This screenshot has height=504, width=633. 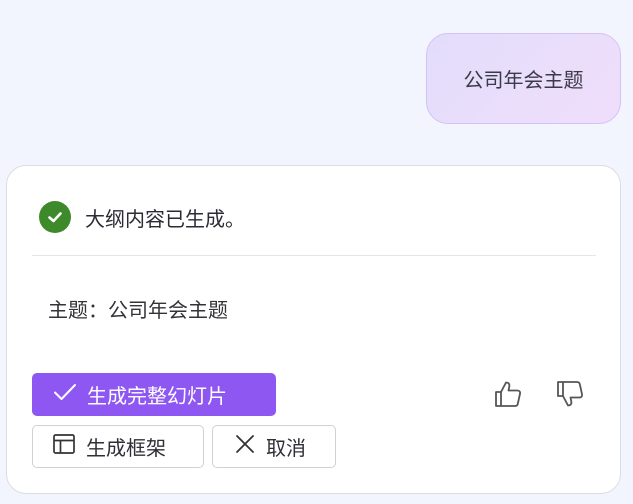 I want to click on checkmark-icon, so click(x=65, y=394).